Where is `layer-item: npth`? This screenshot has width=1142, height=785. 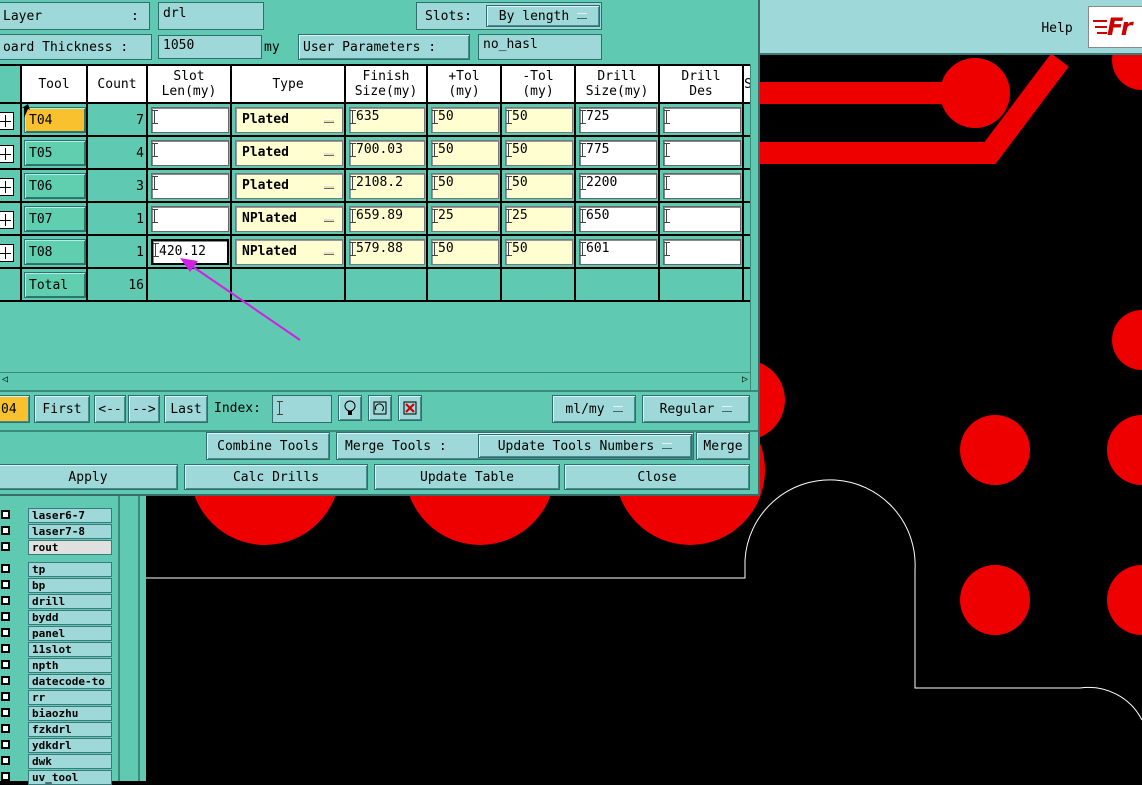 layer-item: npth is located at coordinates (56, 665).